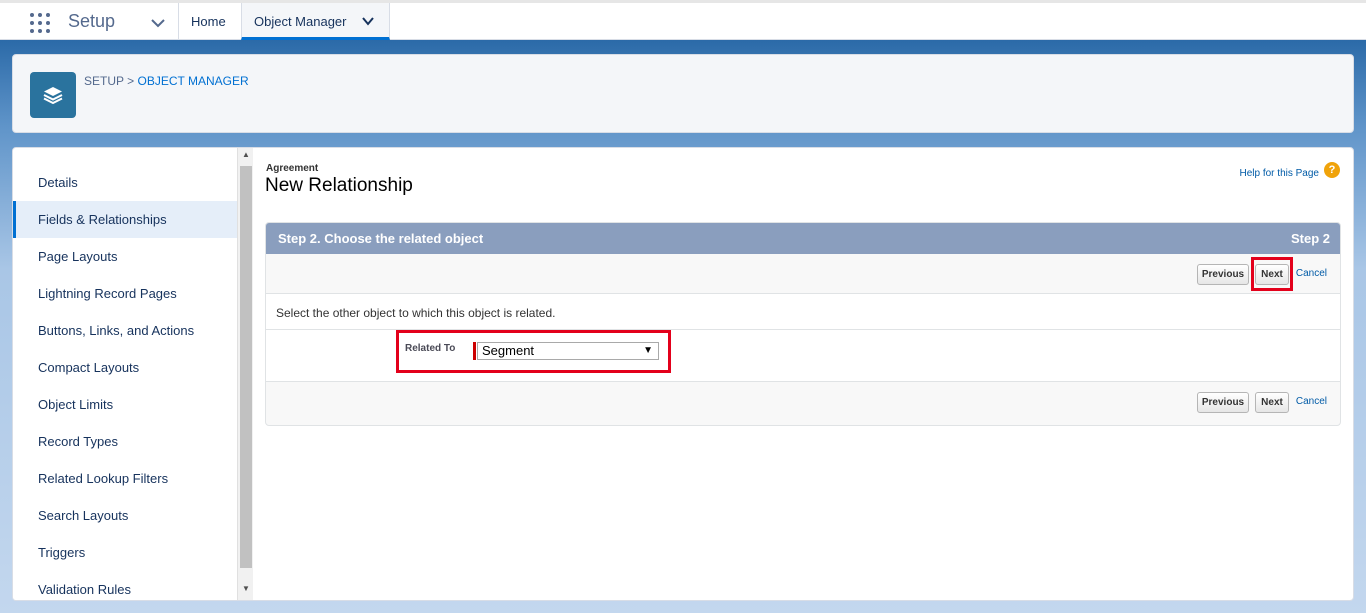 The width and height of the screenshot is (1366, 613). I want to click on tab-object-manager: Object Manager, so click(315, 21).